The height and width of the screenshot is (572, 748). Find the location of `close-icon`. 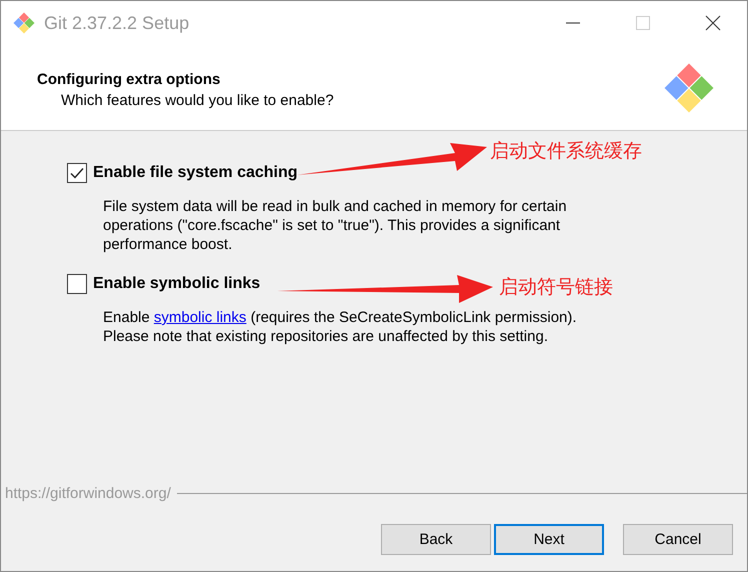

close-icon is located at coordinates (713, 23).